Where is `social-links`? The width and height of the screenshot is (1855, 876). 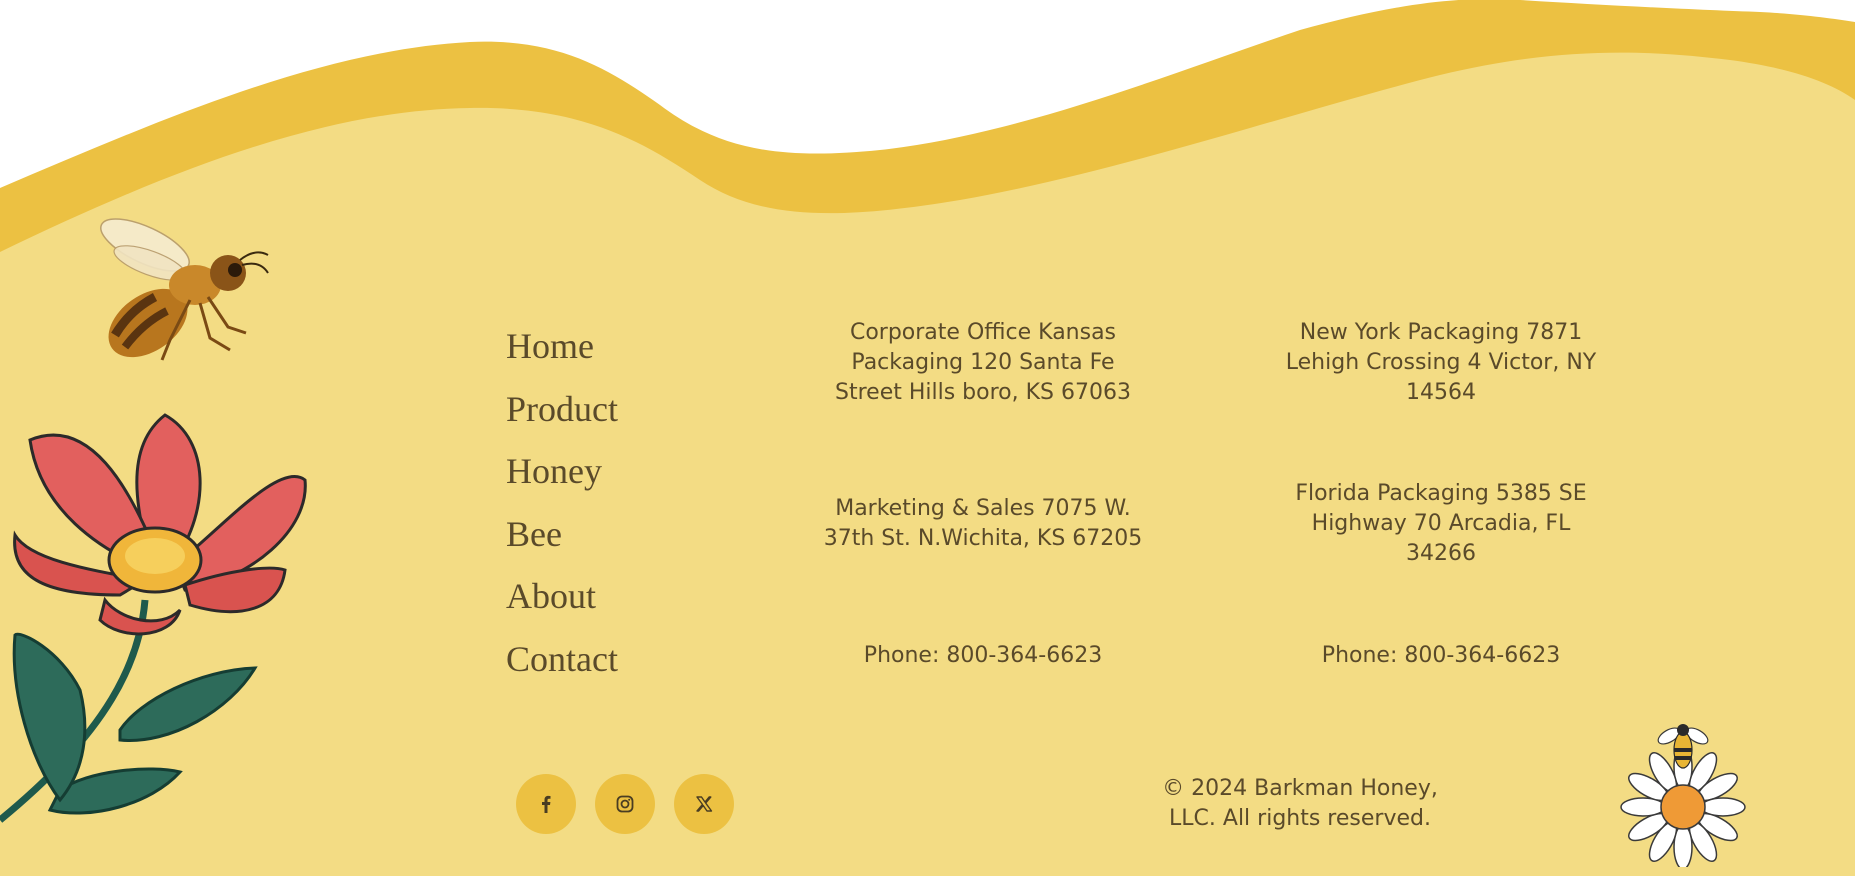 social-links is located at coordinates (625, 804).